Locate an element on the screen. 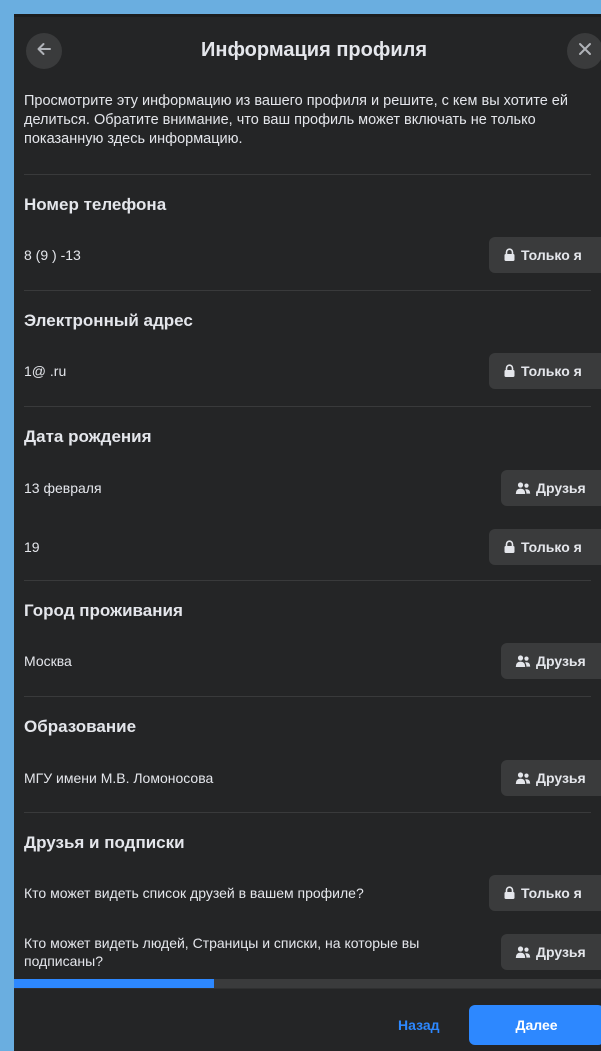 The image size is (601, 1051). birthday-date-value: 13 февраля is located at coordinates (63, 488).